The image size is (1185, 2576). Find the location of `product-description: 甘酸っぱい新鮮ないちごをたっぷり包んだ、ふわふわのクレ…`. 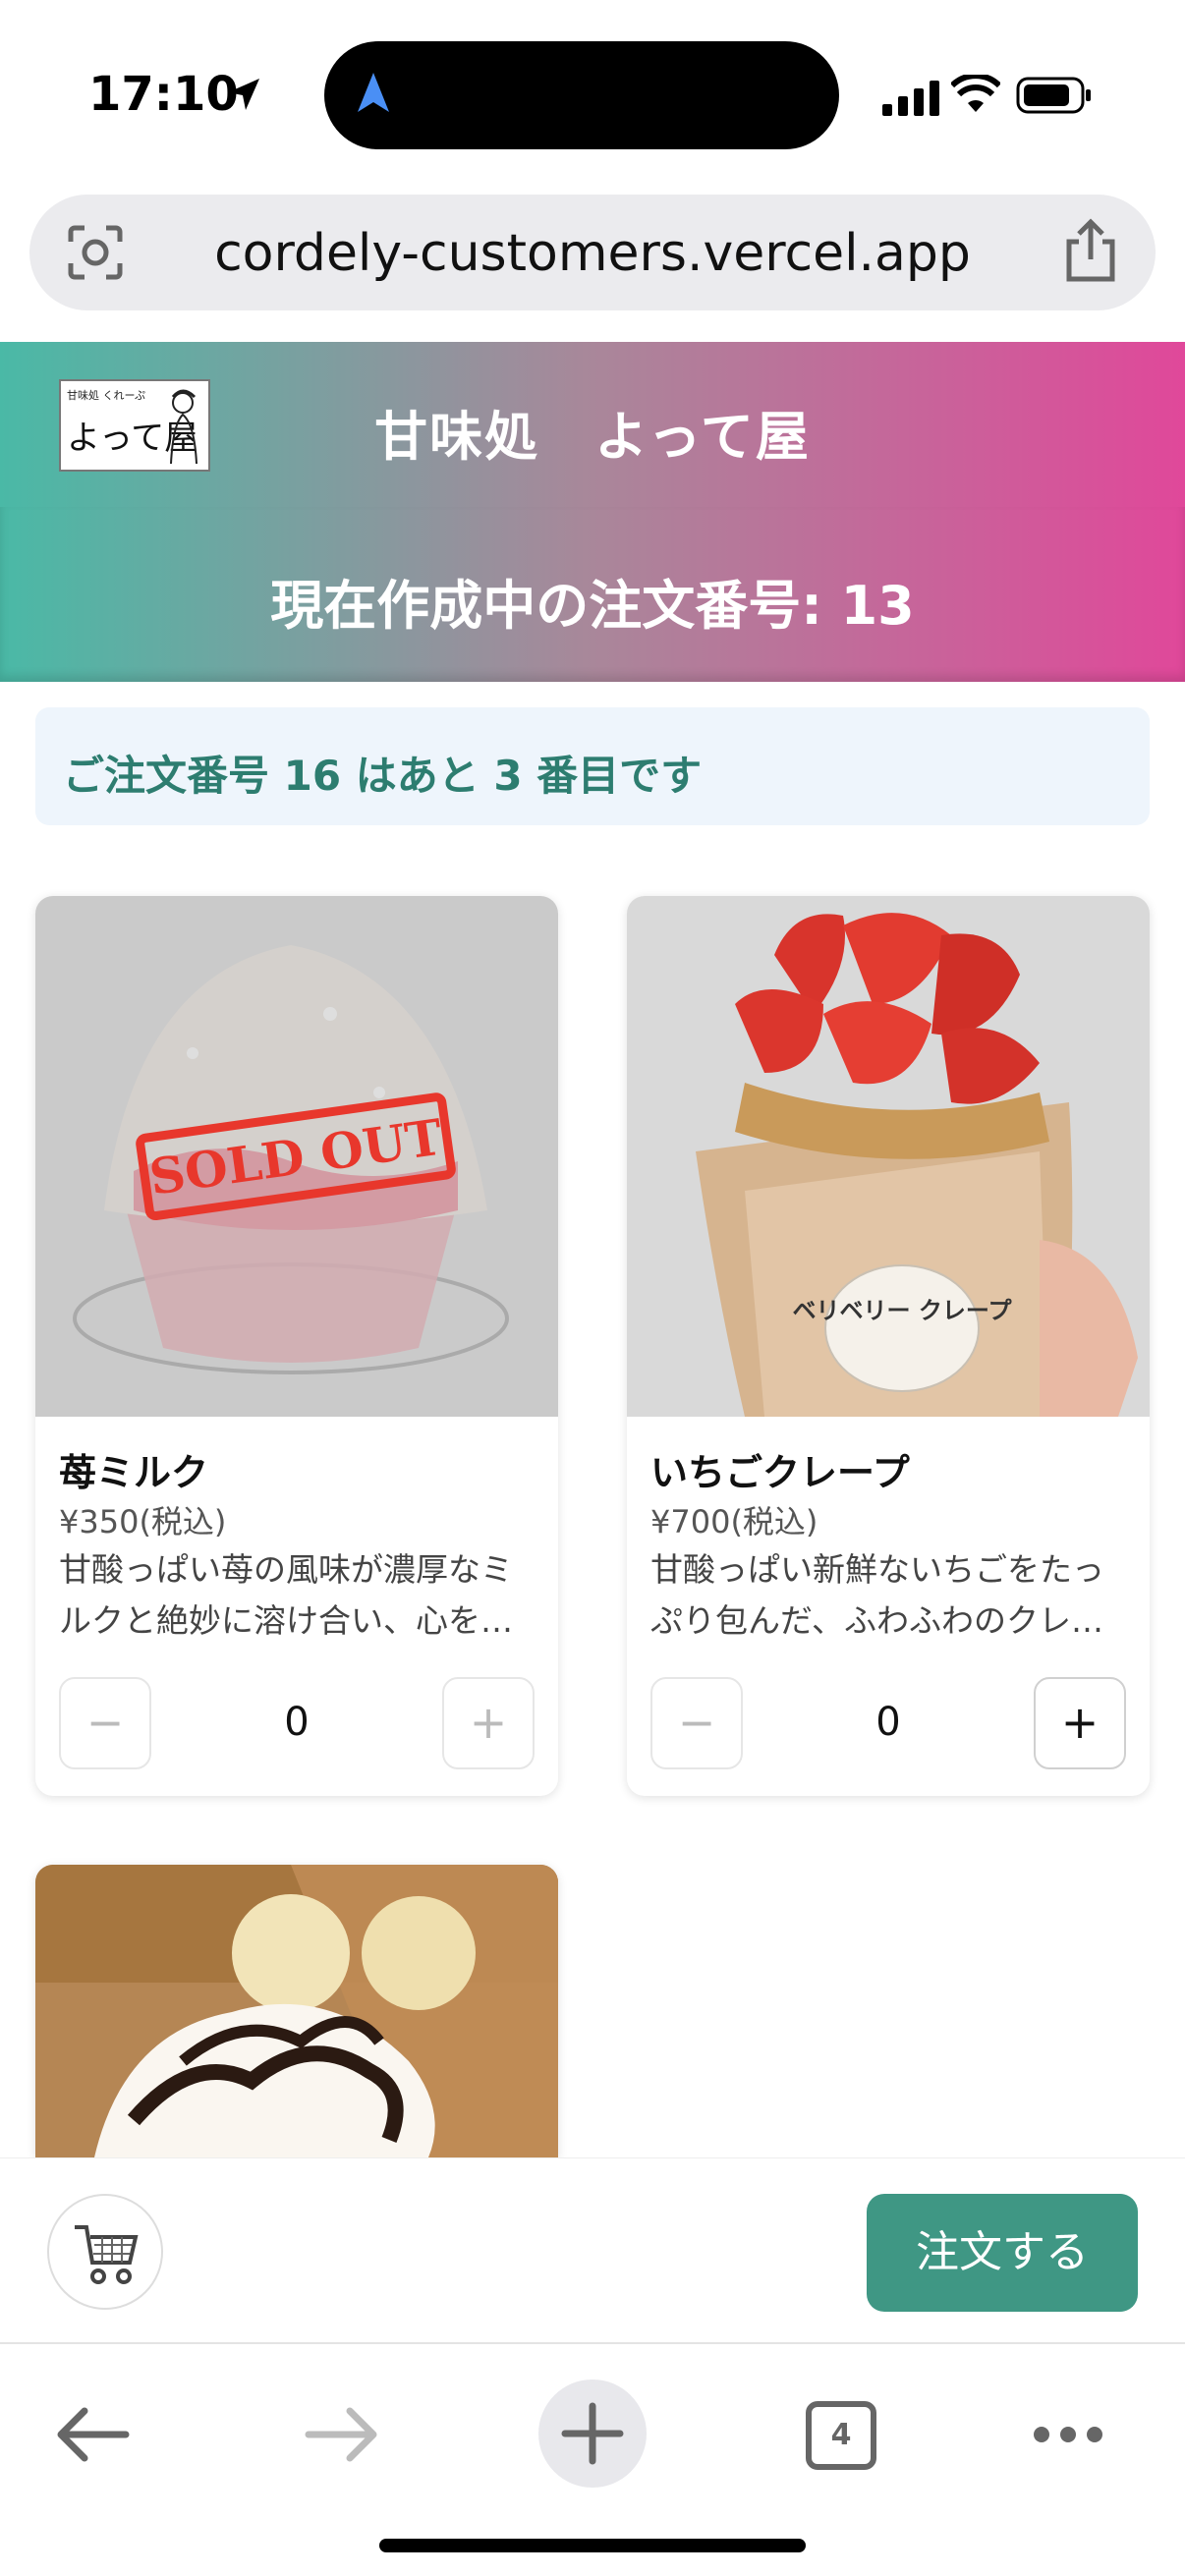

product-description: 甘酸っぱい新鮮ないちごをたっぷり包んだ、ふわふわのクレ… is located at coordinates (877, 1595).